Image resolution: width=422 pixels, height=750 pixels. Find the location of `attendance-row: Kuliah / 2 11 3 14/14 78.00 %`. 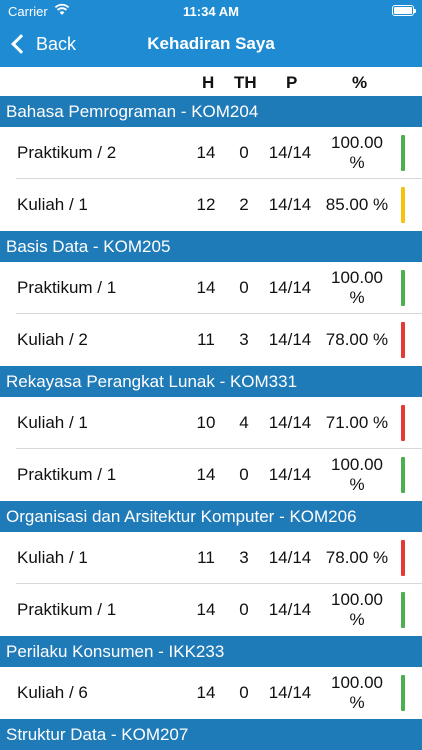

attendance-row: Kuliah / 2 11 3 14/14 78.00 % is located at coordinates (211, 340).